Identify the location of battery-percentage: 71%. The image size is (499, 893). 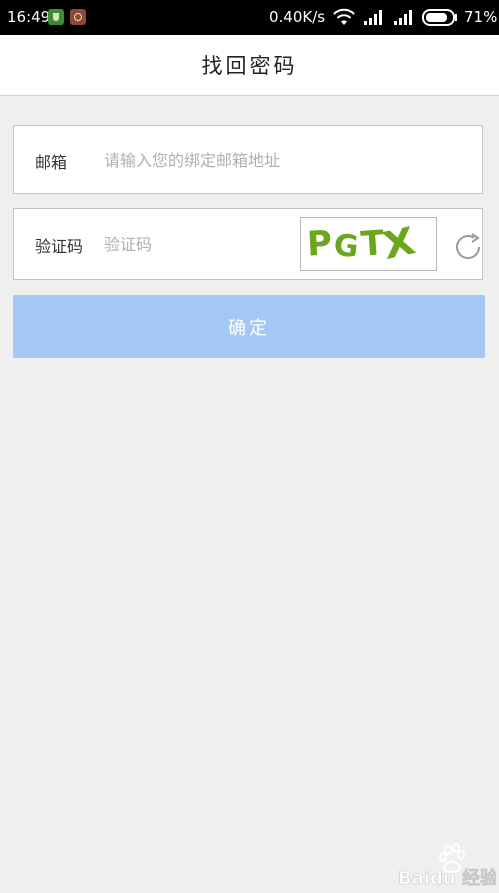
(481, 17).